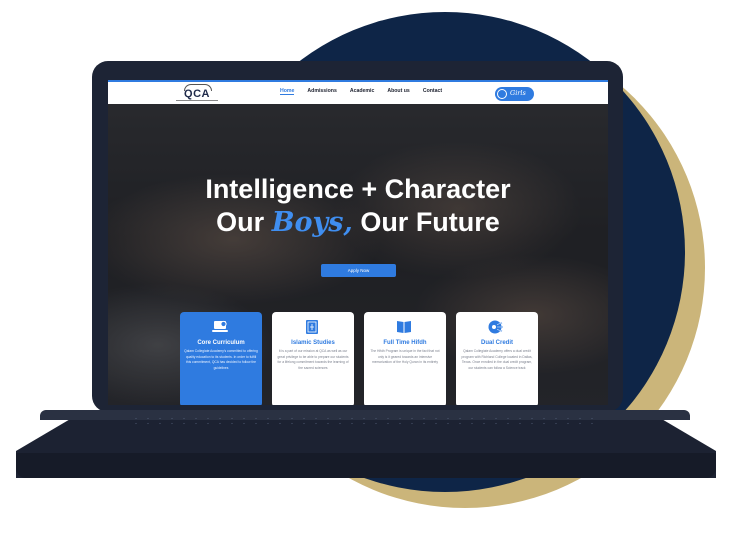 The width and height of the screenshot is (734, 545). I want to click on girls-label: Girls, so click(518, 93).